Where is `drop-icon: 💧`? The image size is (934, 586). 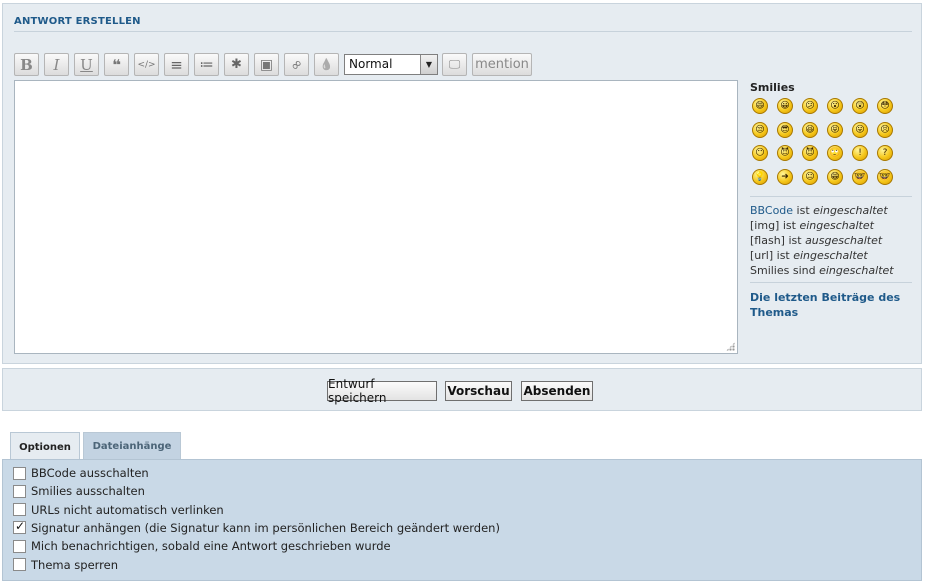
drop-icon: 💧 is located at coordinates (326, 64).